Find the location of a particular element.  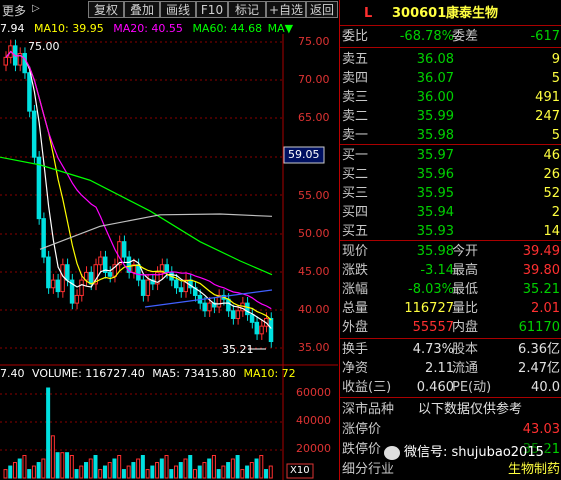

market-row: 深市品种 以下数据仅供参考 is located at coordinates (450, 409).